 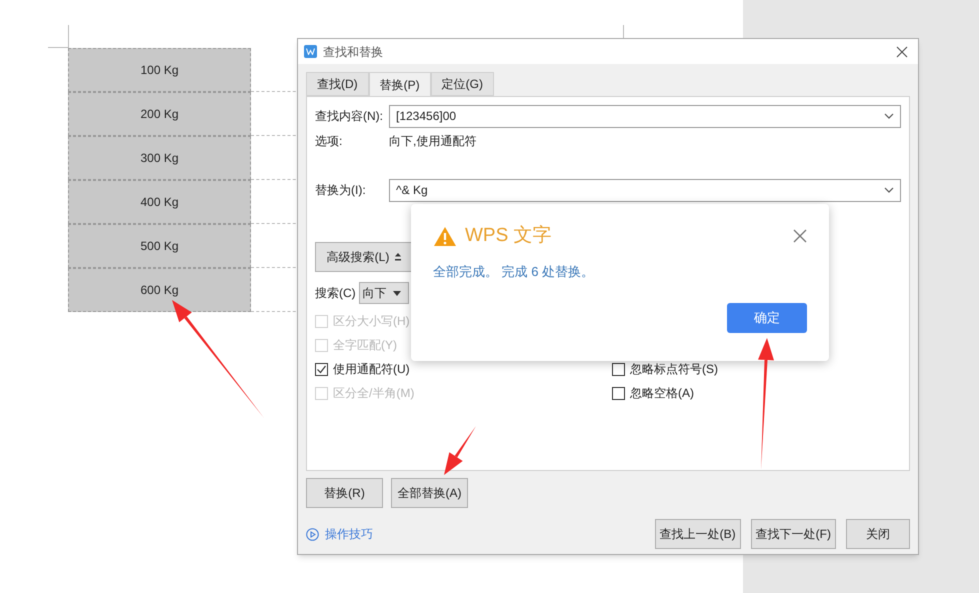 I want to click on search-label: 搜索(C), so click(x=335, y=293).